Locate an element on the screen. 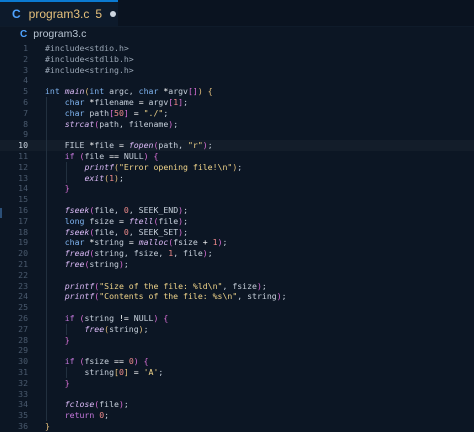 The height and width of the screenshot is (432, 474). tab-program3-c: C program3.c 5 is located at coordinates (59, 13).